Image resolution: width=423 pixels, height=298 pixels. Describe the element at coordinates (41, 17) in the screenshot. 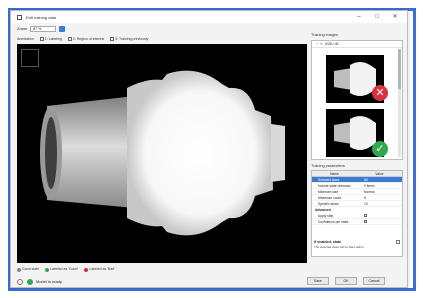

I see `window-title: Edit training data` at that location.